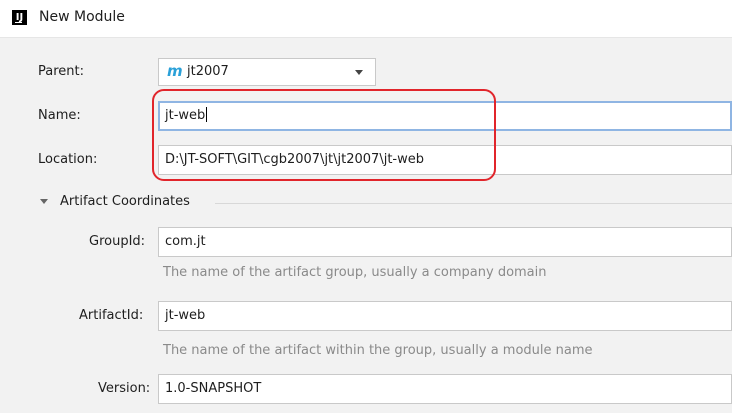 The image size is (732, 413). Describe the element at coordinates (185, 315) in the screenshot. I see `artifactid-value: jt-web` at that location.